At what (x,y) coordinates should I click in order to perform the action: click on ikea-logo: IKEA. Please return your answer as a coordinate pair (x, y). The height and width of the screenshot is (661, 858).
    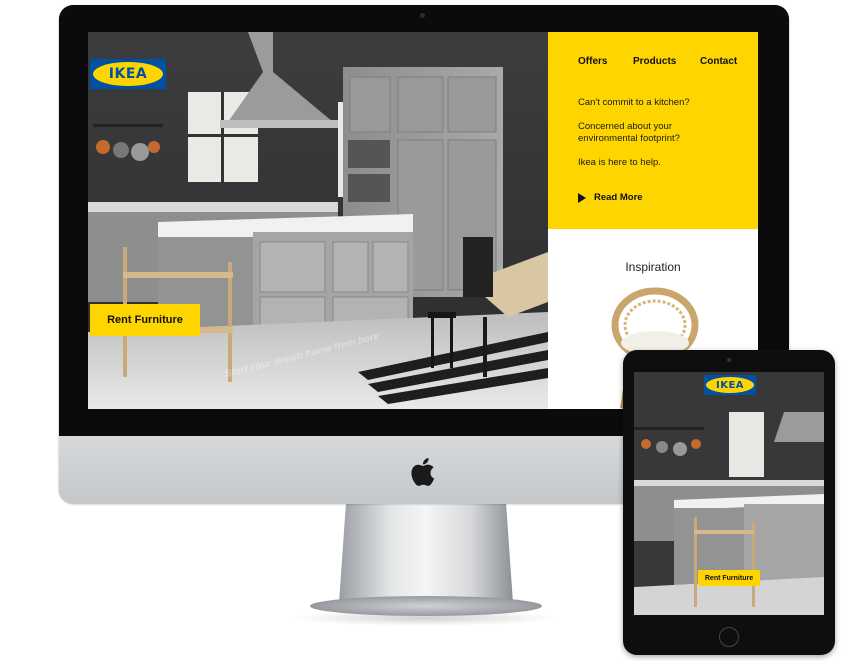
    Looking at the image, I should click on (128, 74).